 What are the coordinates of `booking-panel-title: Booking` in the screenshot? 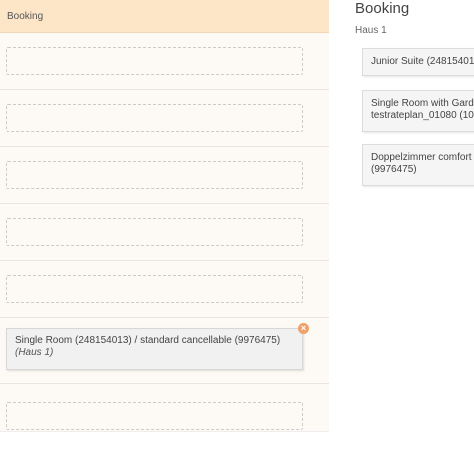 It's located at (25, 16).